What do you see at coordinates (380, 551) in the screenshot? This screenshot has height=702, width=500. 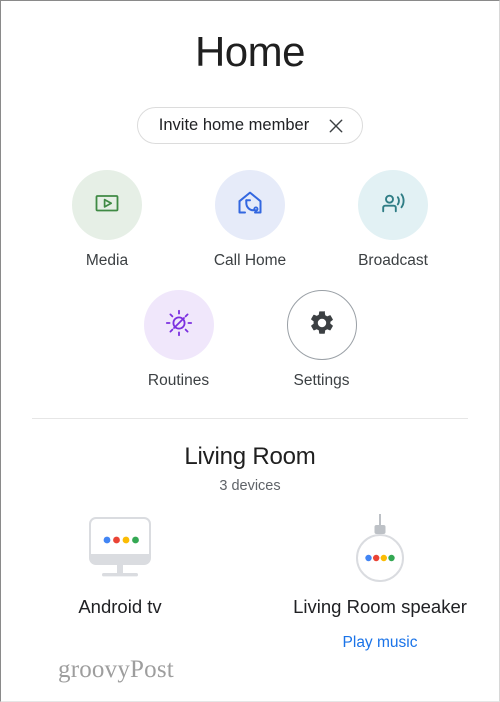 I see `hanging-speaker-icon` at bounding box center [380, 551].